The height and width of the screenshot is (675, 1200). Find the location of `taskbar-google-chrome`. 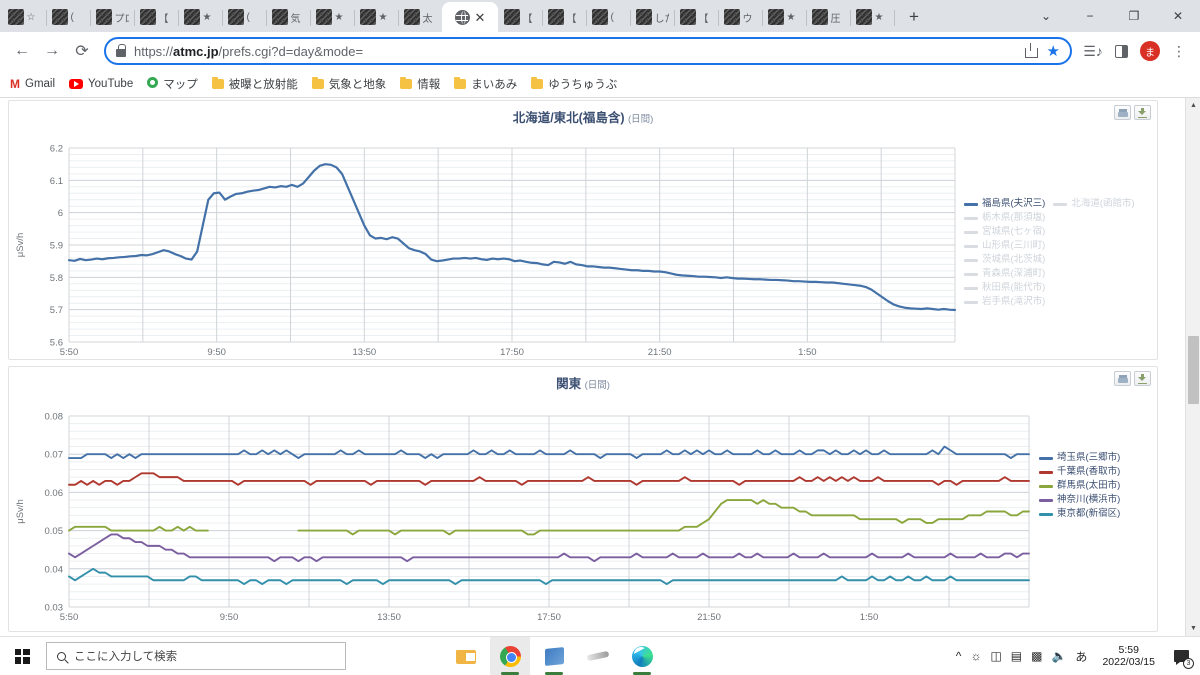

taskbar-google-chrome is located at coordinates (510, 655).